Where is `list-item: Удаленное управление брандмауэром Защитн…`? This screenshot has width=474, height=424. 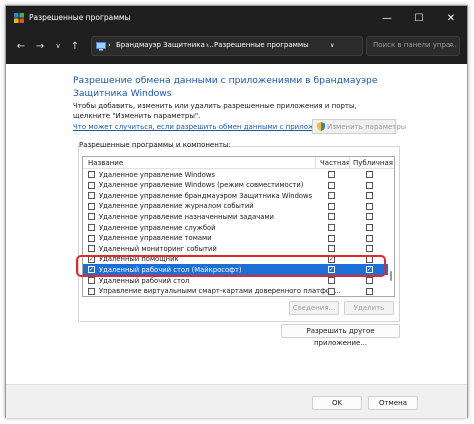 list-item: Удаленное управление брандмауэром Защитн… is located at coordinates (235, 195).